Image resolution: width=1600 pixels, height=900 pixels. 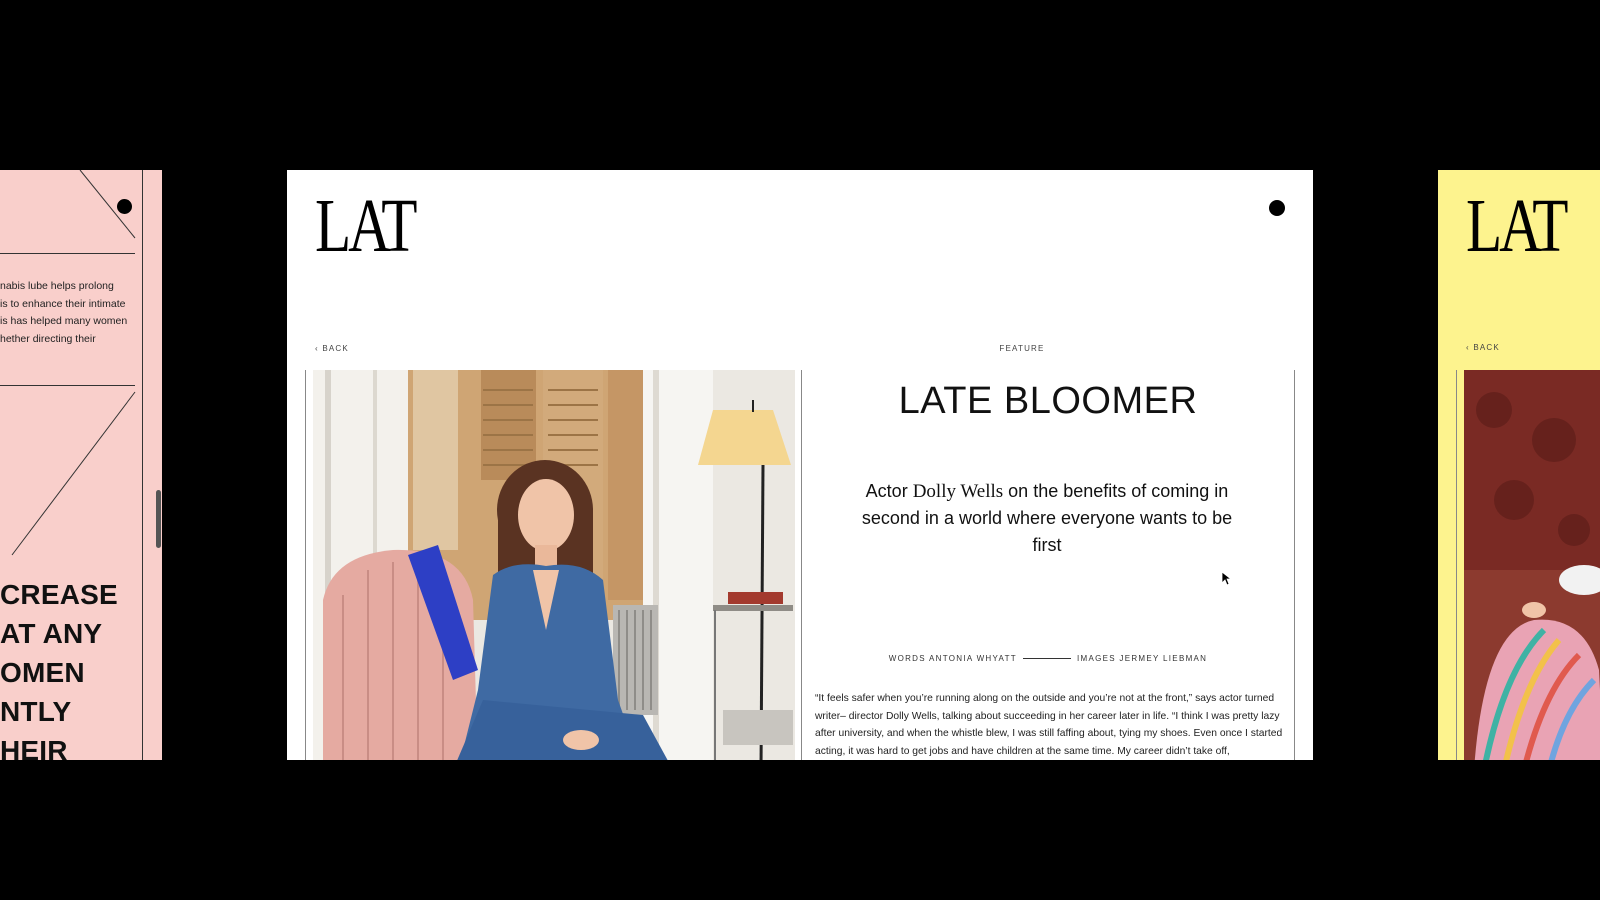 I want to click on headline-line: OMEN, so click(x=42, y=672).